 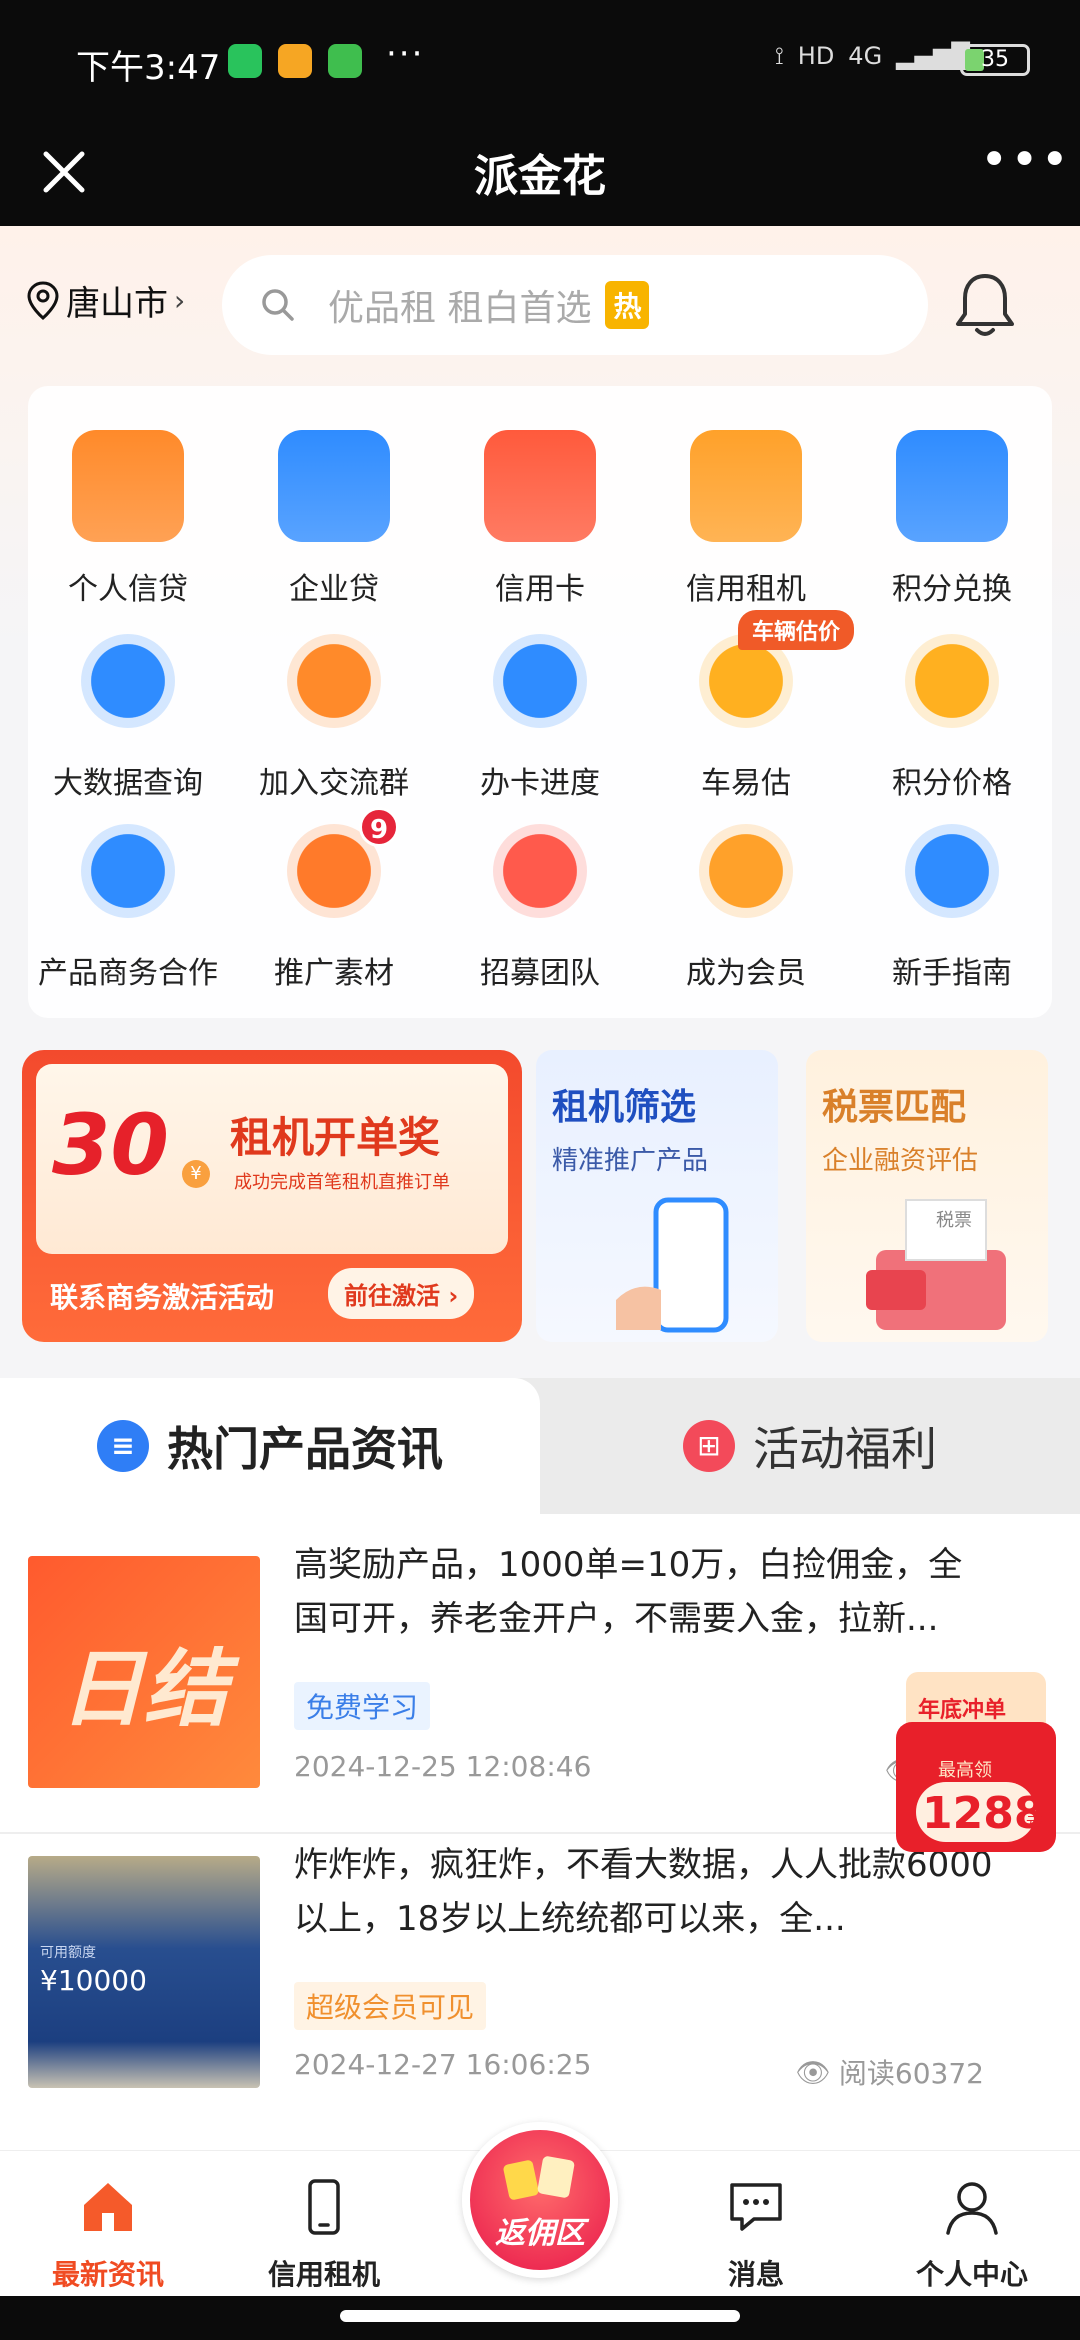 I want to click on nav-label: 个人中心, so click(x=971, y=2274).